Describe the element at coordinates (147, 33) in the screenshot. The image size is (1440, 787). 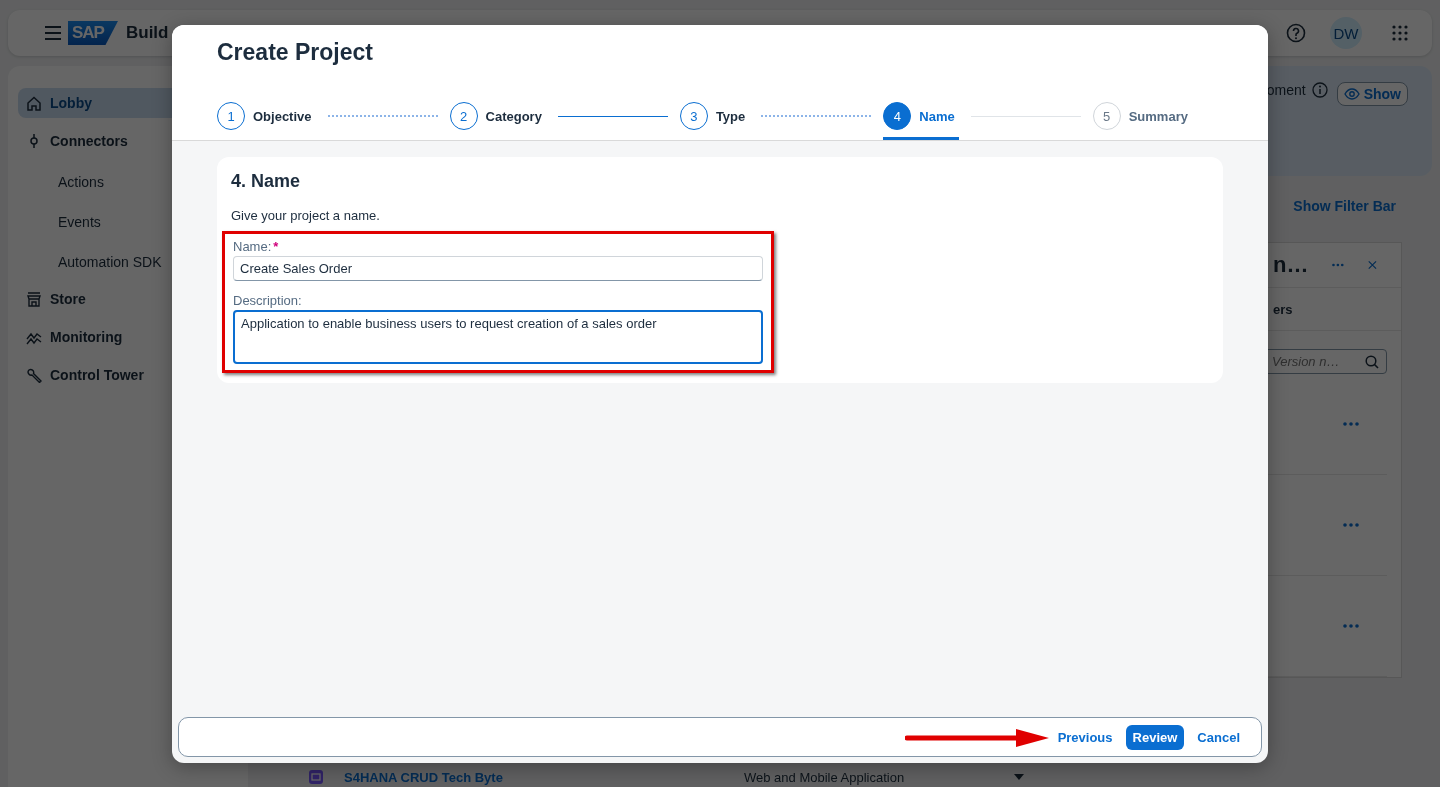
I see `app-title: Build` at that location.